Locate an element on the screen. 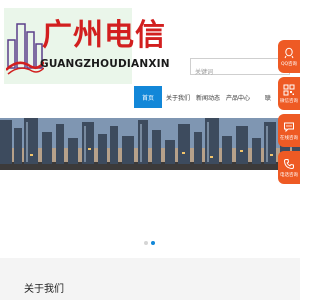 This screenshot has width=320, height=300. nav-item-products: 产品中心 is located at coordinates (238, 97).